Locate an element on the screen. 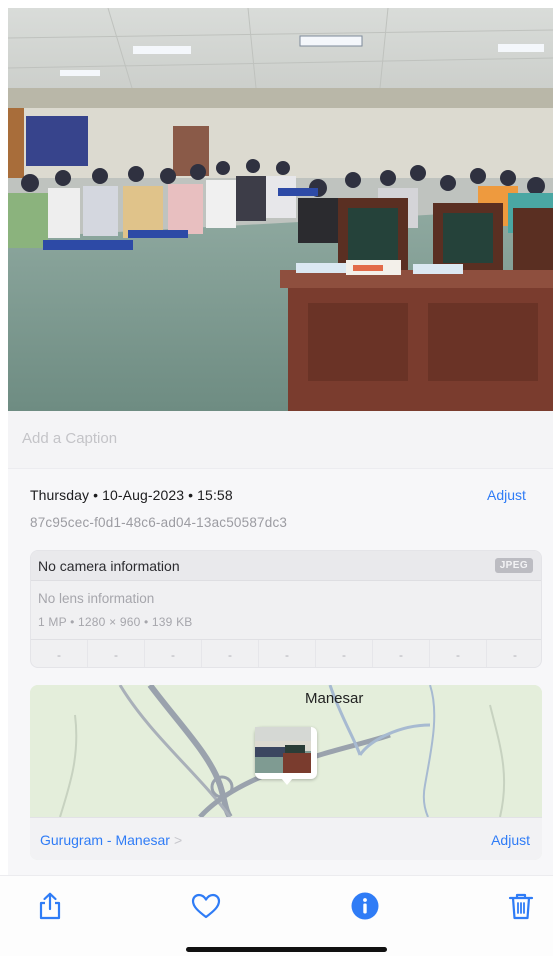  photo-datetime: Thursday • 10-Aug-2023 • 15:58 is located at coordinates (131, 495).